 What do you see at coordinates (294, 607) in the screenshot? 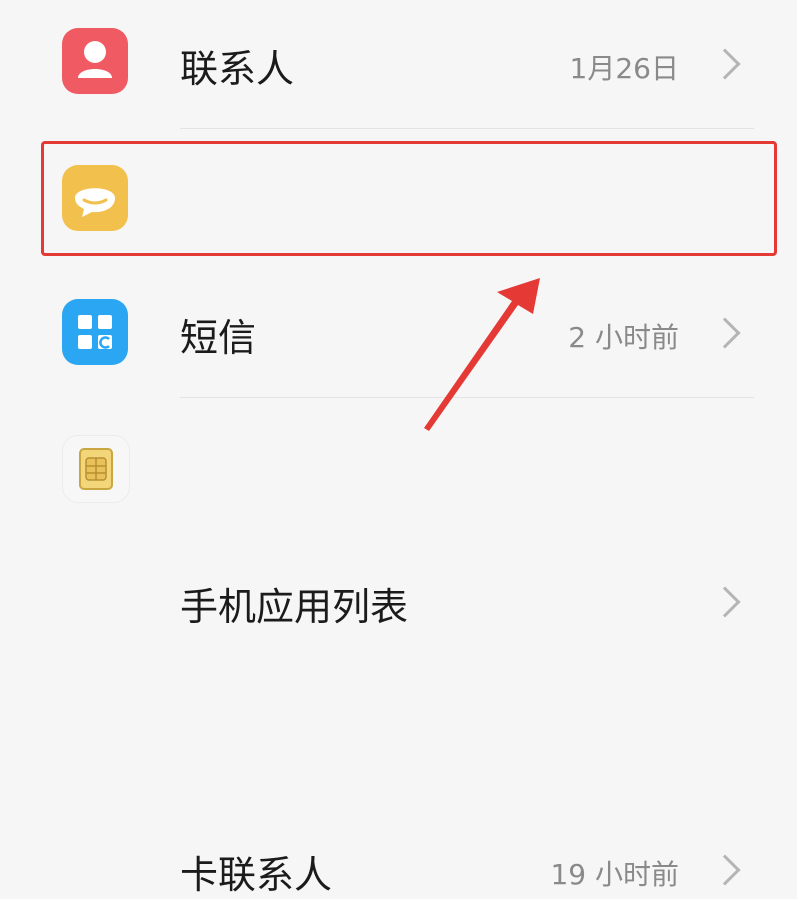
I see `list-item-label: 手机应用列表` at bounding box center [294, 607].